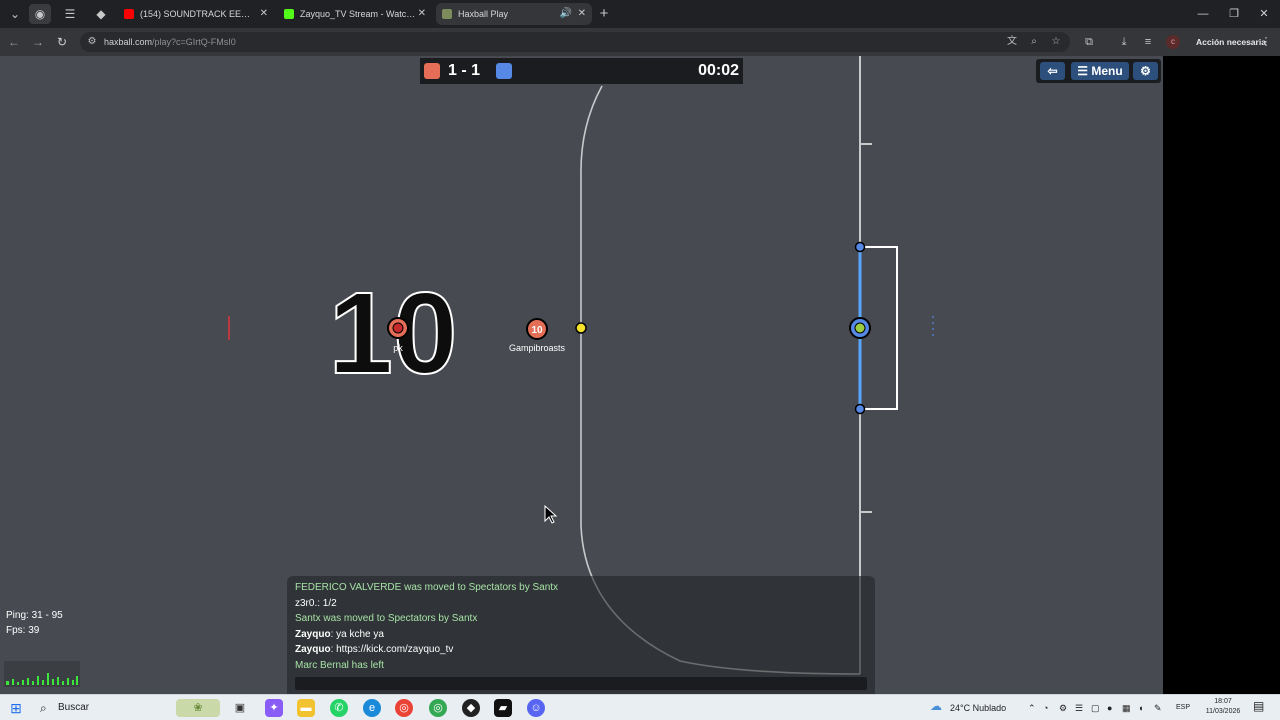 This screenshot has height=720, width=1280. What do you see at coordinates (14, 42) in the screenshot?
I see `back-icon: ←` at bounding box center [14, 42].